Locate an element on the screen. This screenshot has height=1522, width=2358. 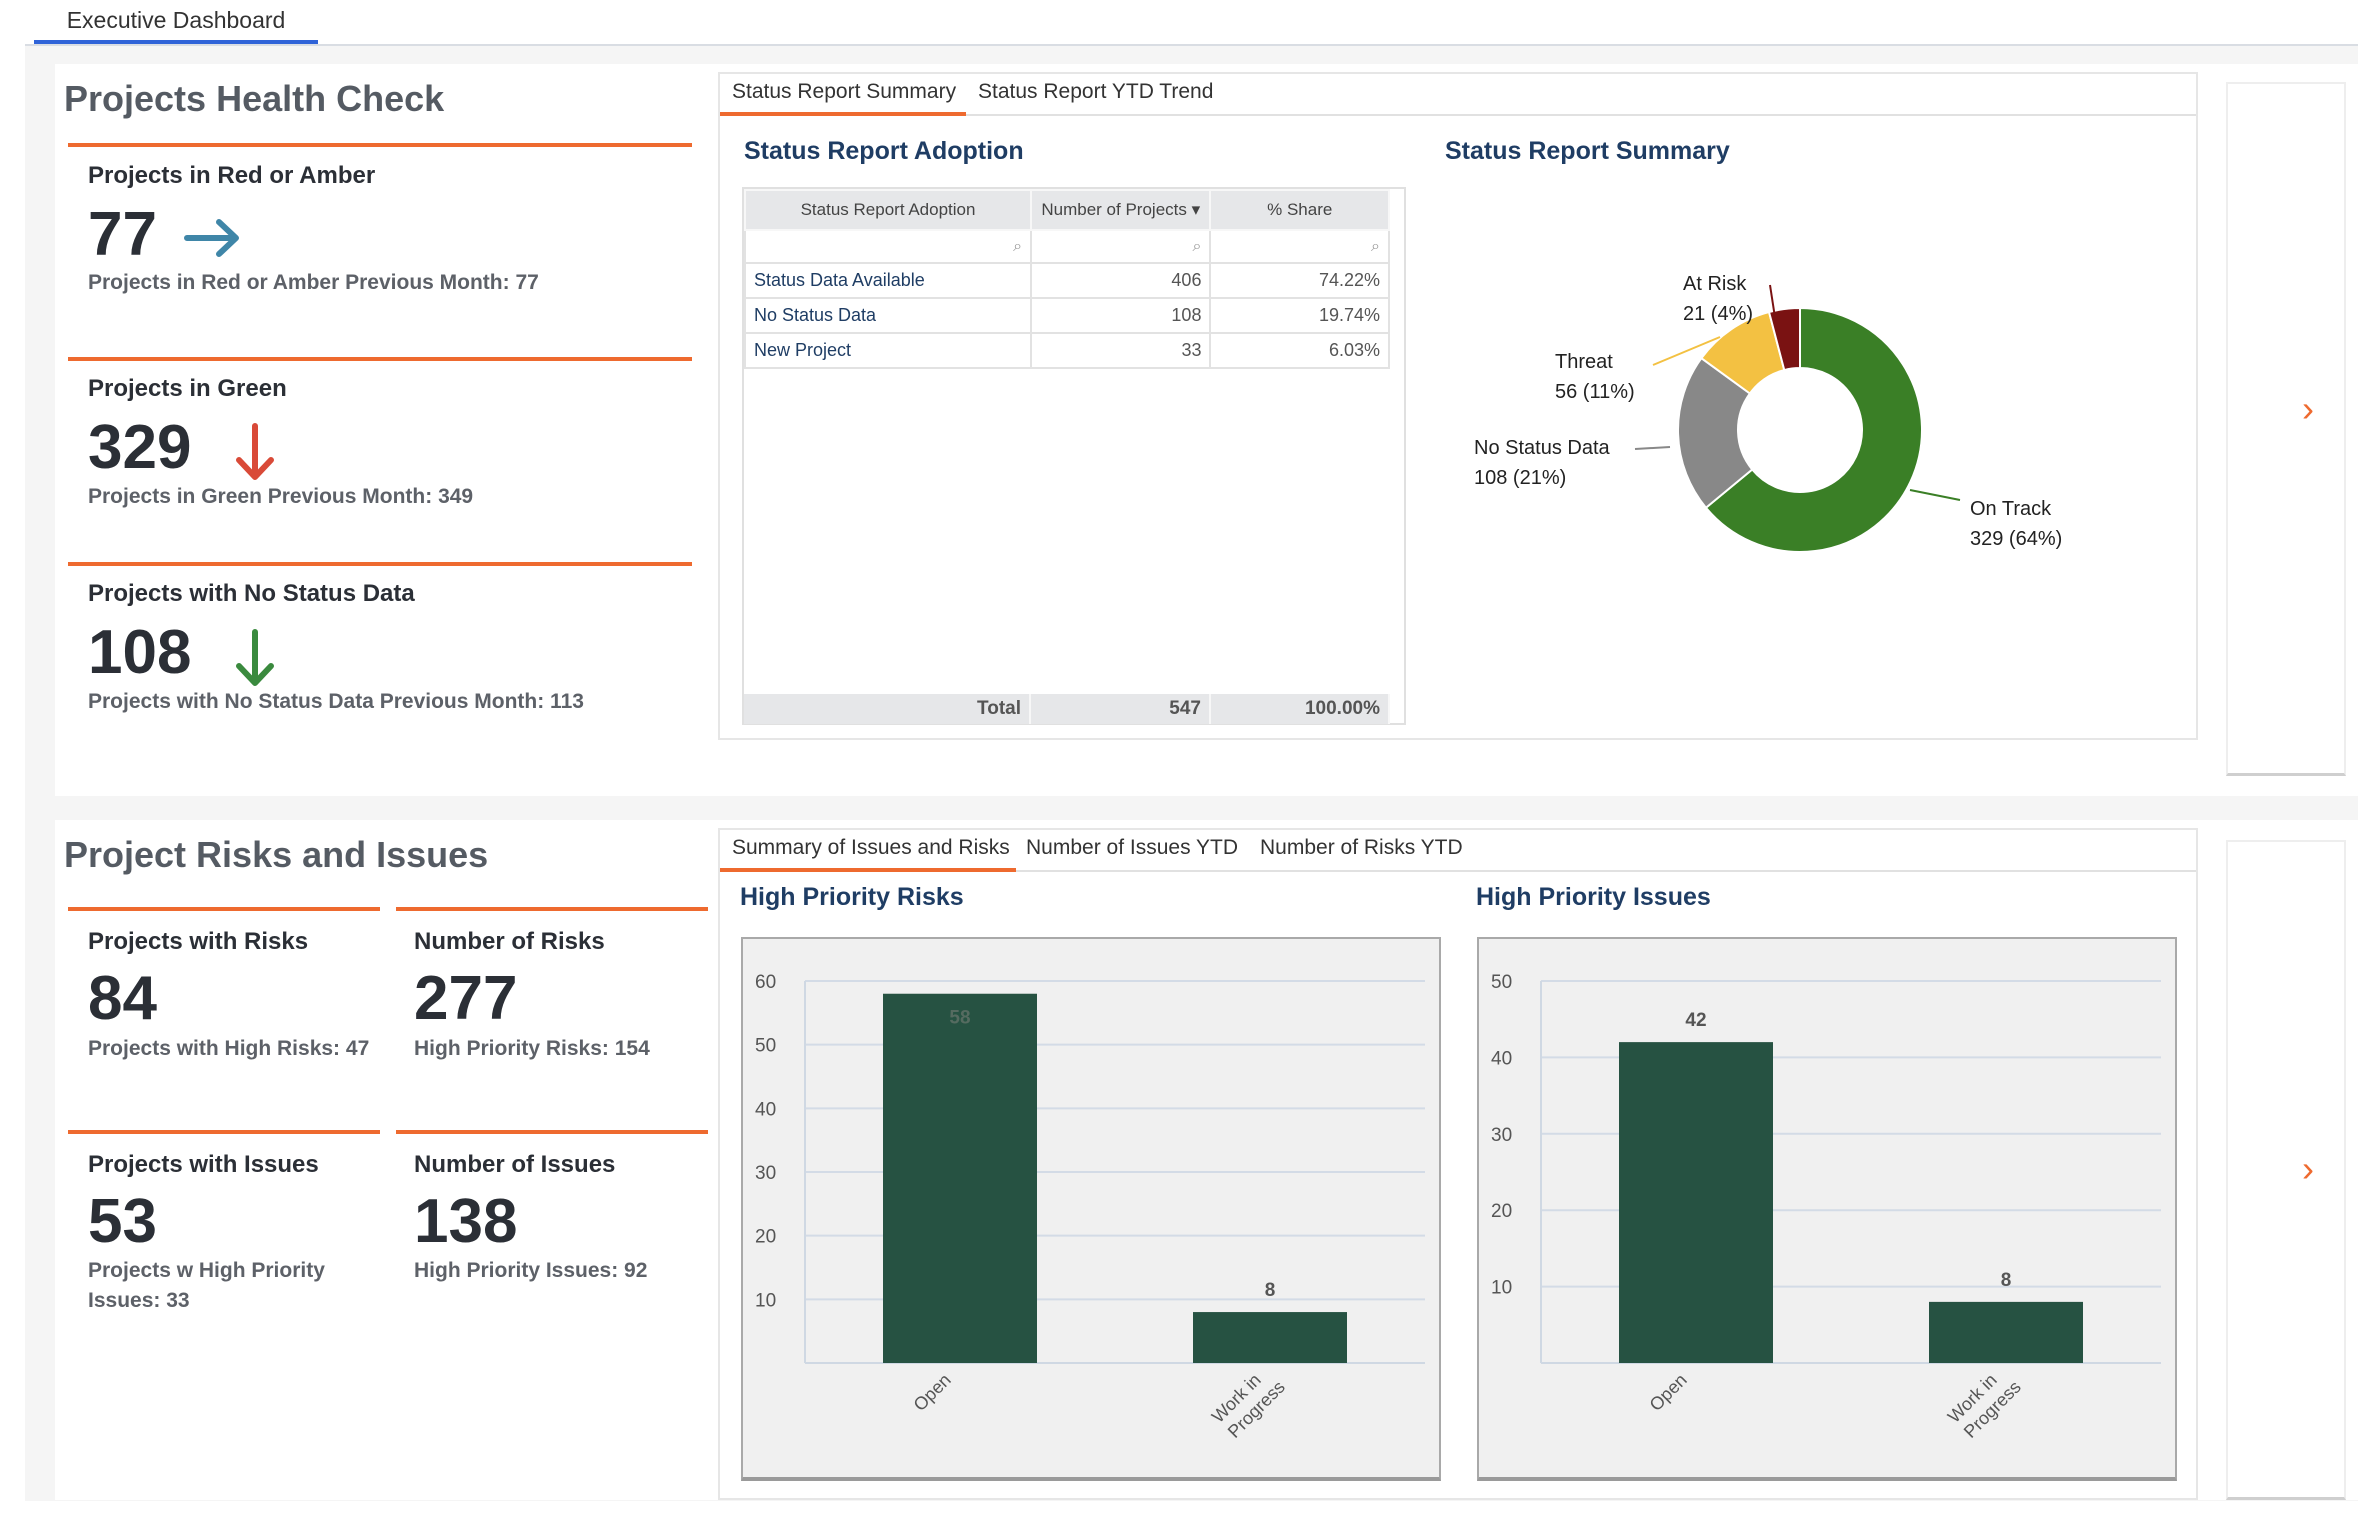
arrow-right-icon is located at coordinates (211, 238).